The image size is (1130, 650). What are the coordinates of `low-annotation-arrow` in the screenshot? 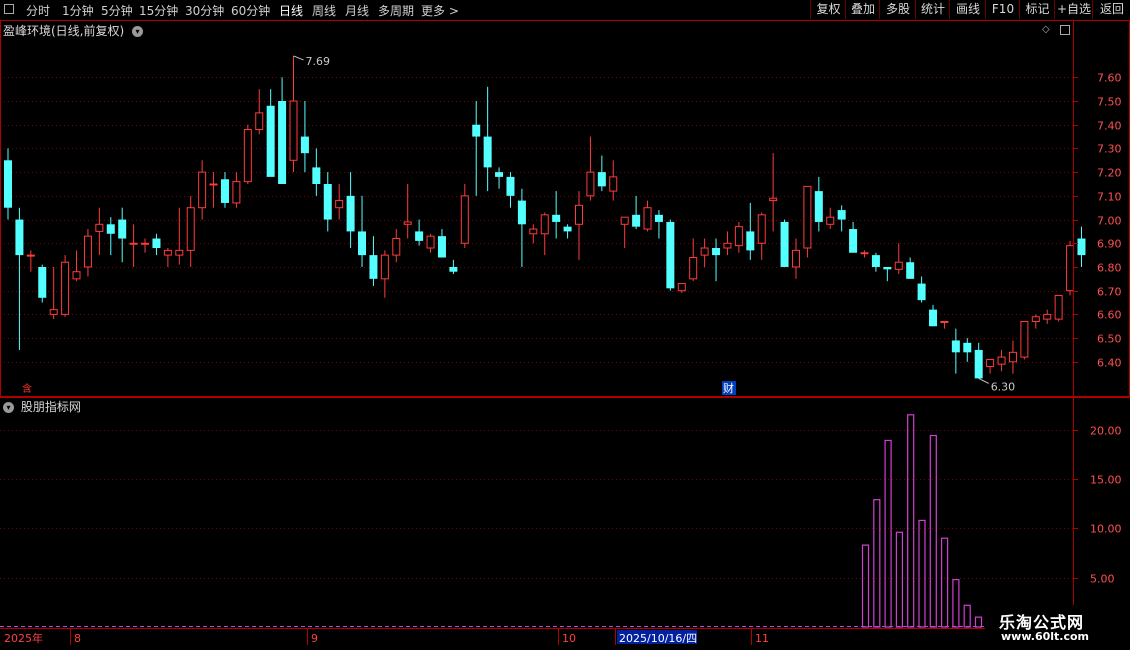 It's located at (983, 380).